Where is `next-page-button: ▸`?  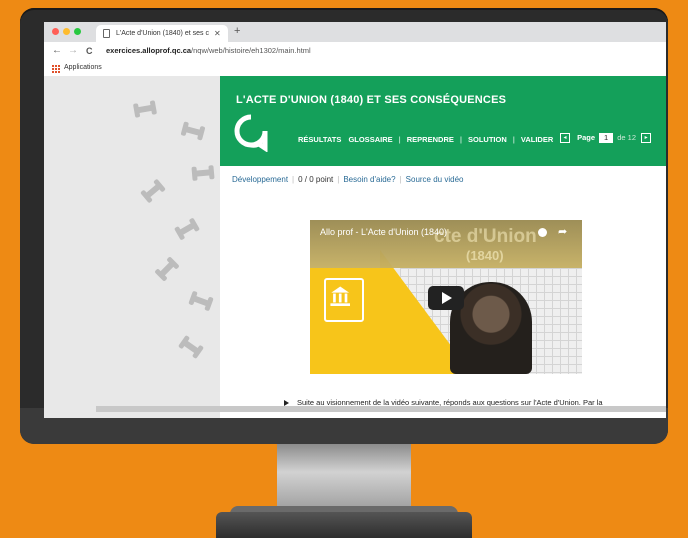
next-page-button: ▸ is located at coordinates (646, 138).